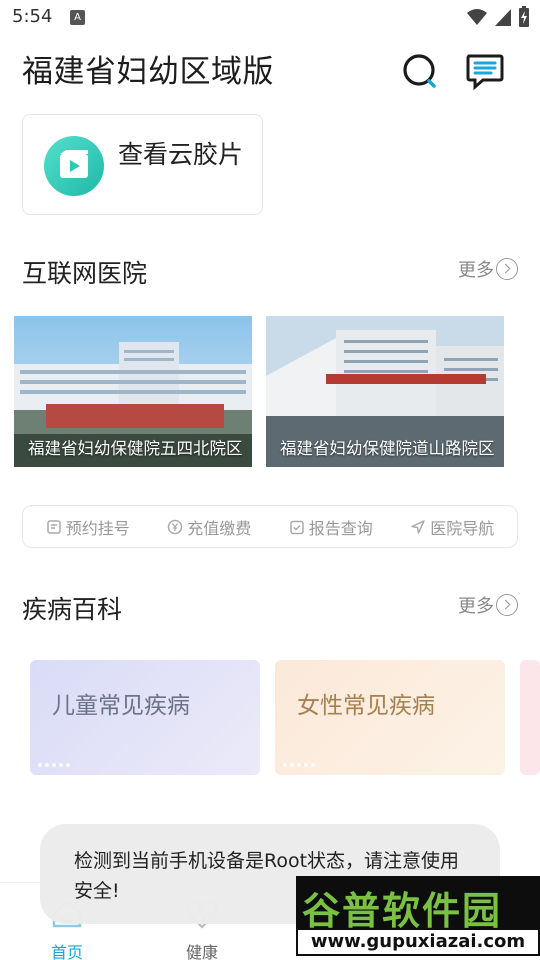 This screenshot has height=960, width=540. I want to click on watermark-logo: 谷普软件园 www.gupuxiazai.com, so click(418, 916).